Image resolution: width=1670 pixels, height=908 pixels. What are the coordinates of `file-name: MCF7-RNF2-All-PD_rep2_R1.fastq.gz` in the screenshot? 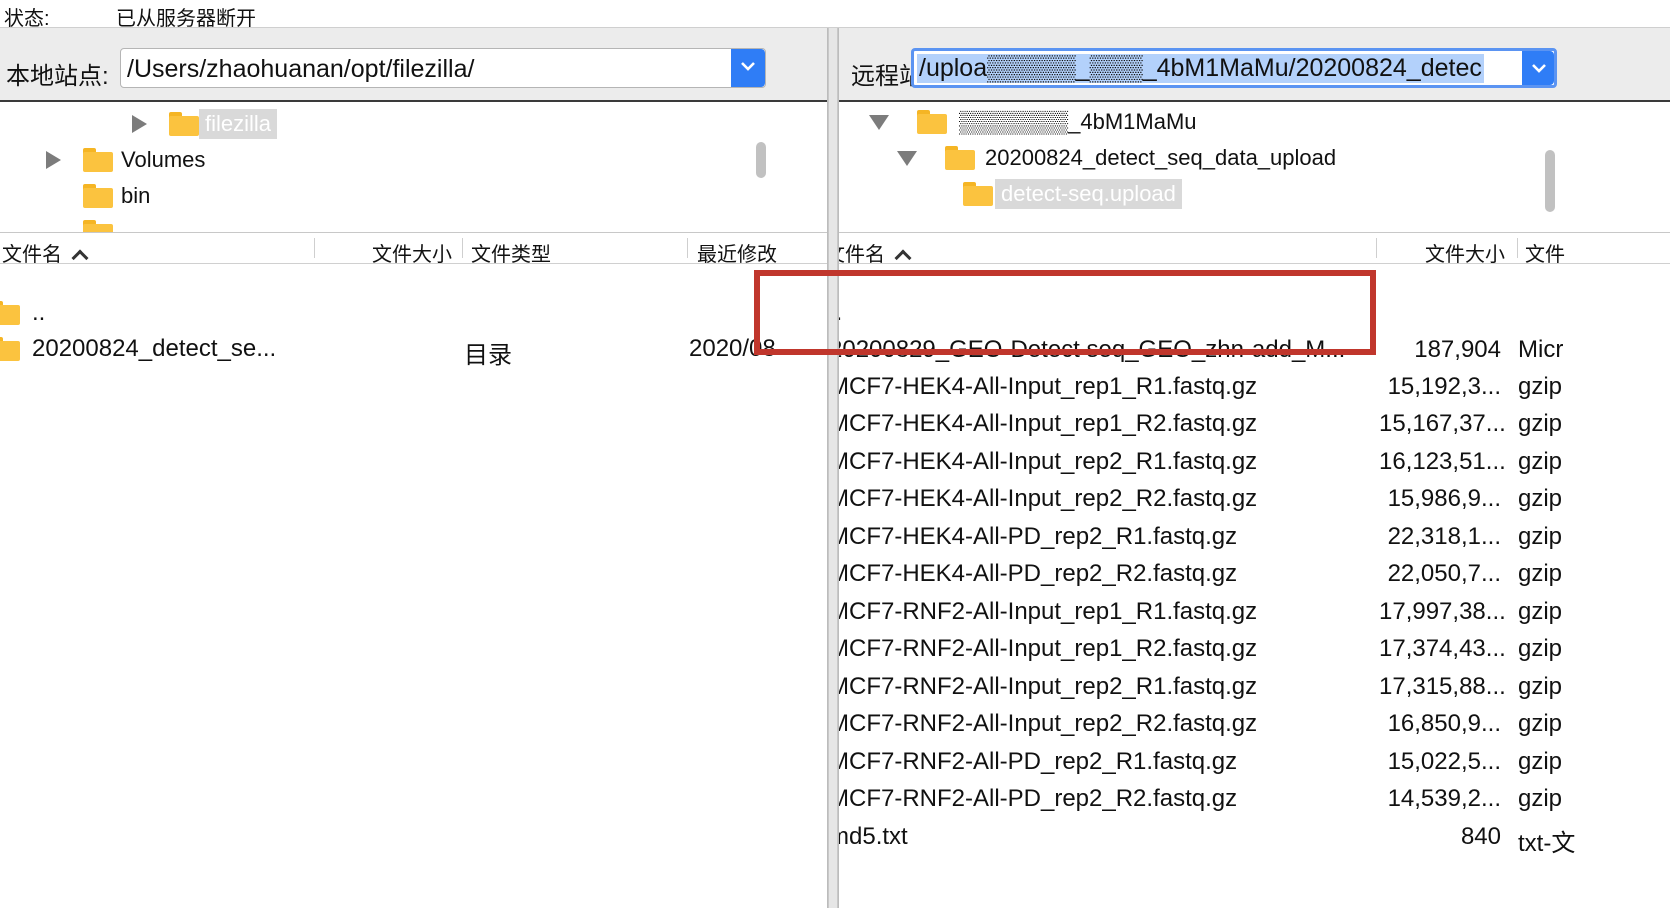 It's located at (1038, 761).